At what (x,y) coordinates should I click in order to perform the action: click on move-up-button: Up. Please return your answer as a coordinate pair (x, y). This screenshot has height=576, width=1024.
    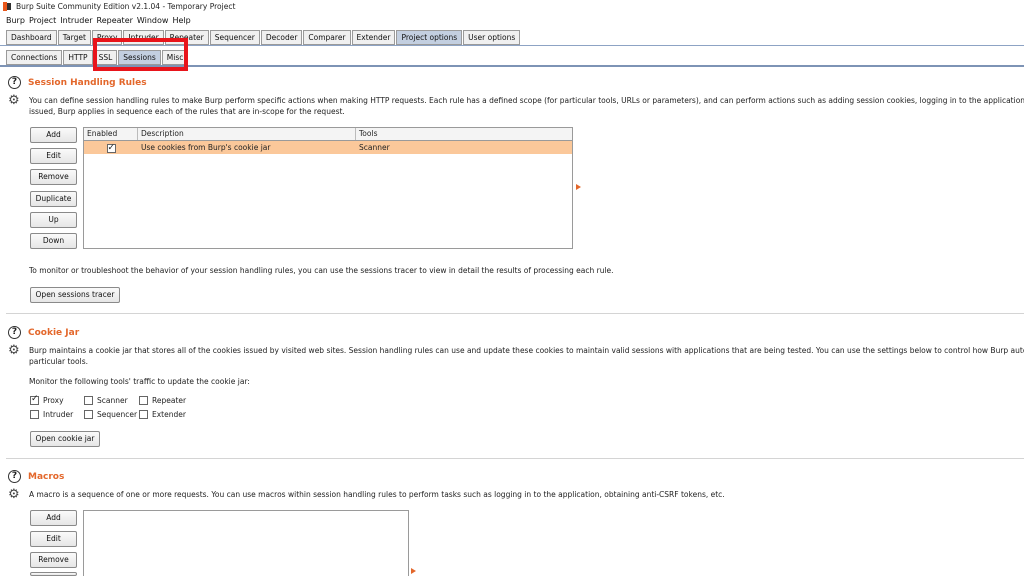
    Looking at the image, I should click on (53, 220).